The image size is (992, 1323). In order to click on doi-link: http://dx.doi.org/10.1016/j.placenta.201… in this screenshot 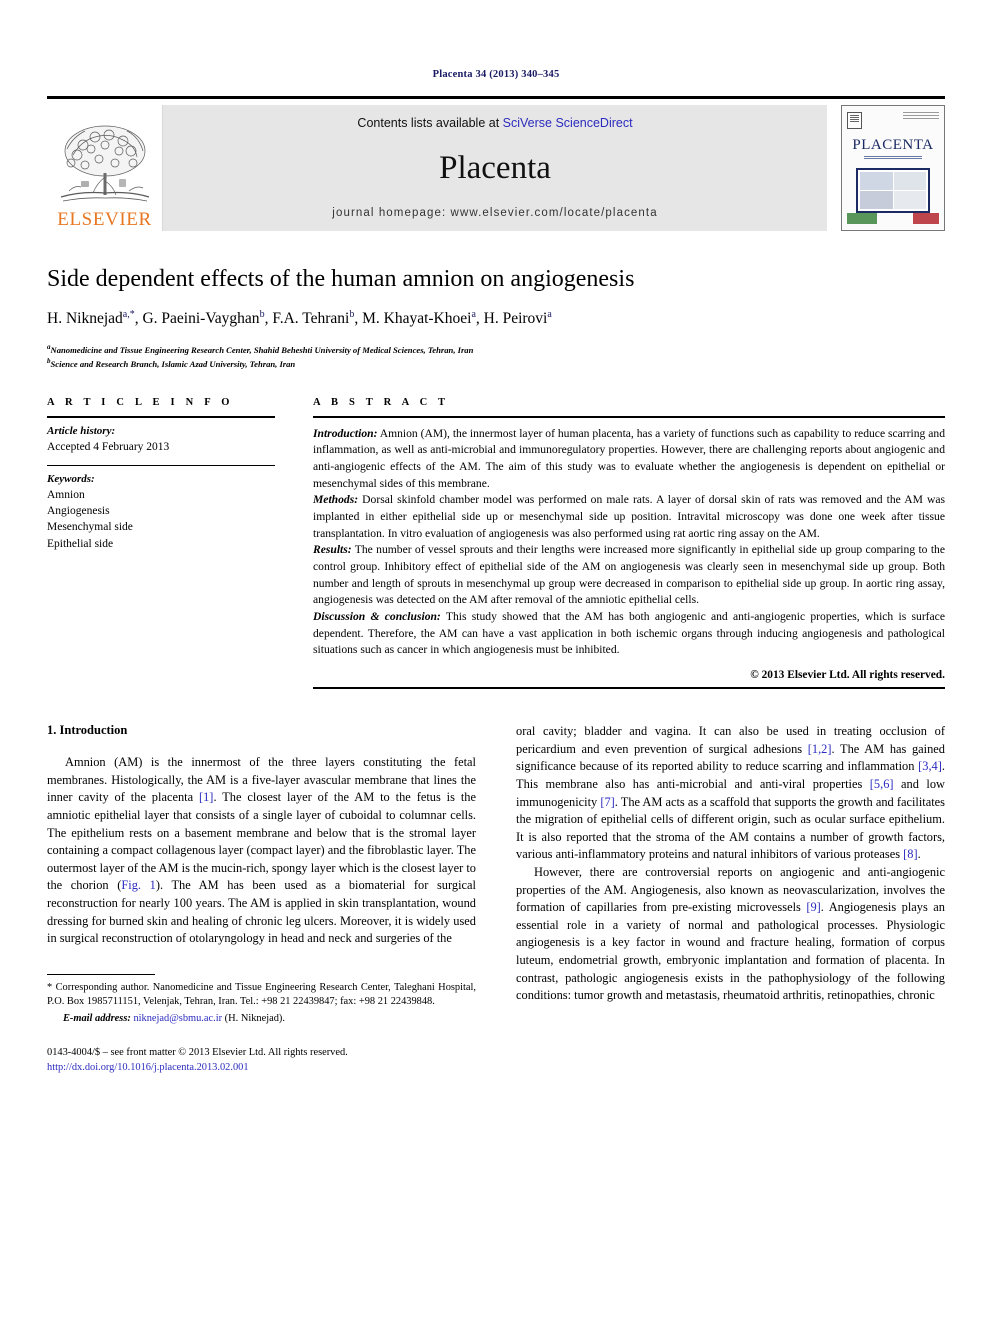, I will do `click(261, 1067)`.